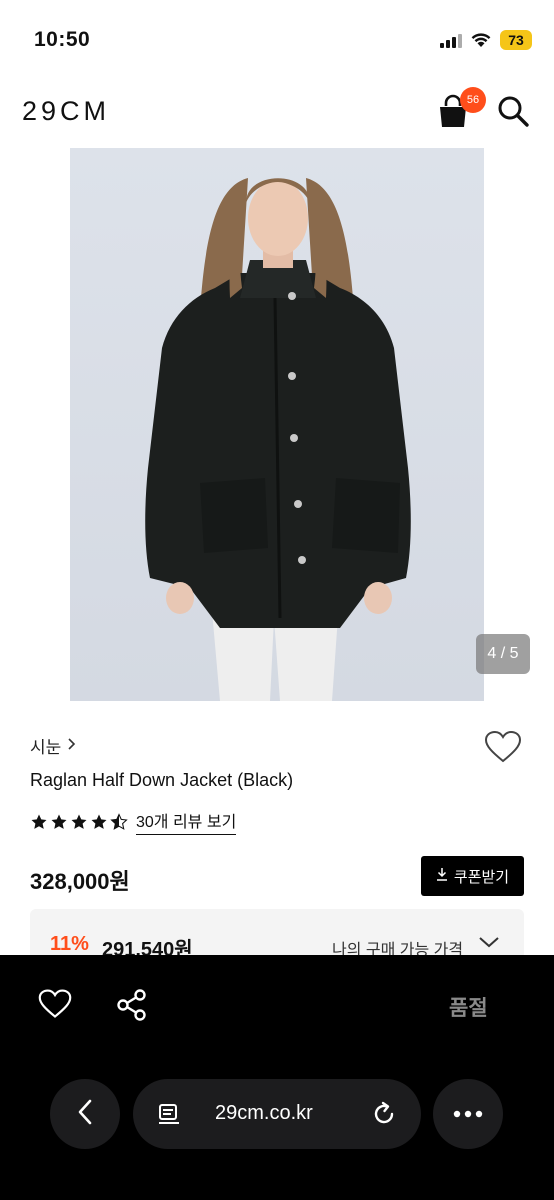 This screenshot has width=554, height=1200. Describe the element at coordinates (481, 877) in the screenshot. I see `coupon-label: 쿠폰받기` at that location.